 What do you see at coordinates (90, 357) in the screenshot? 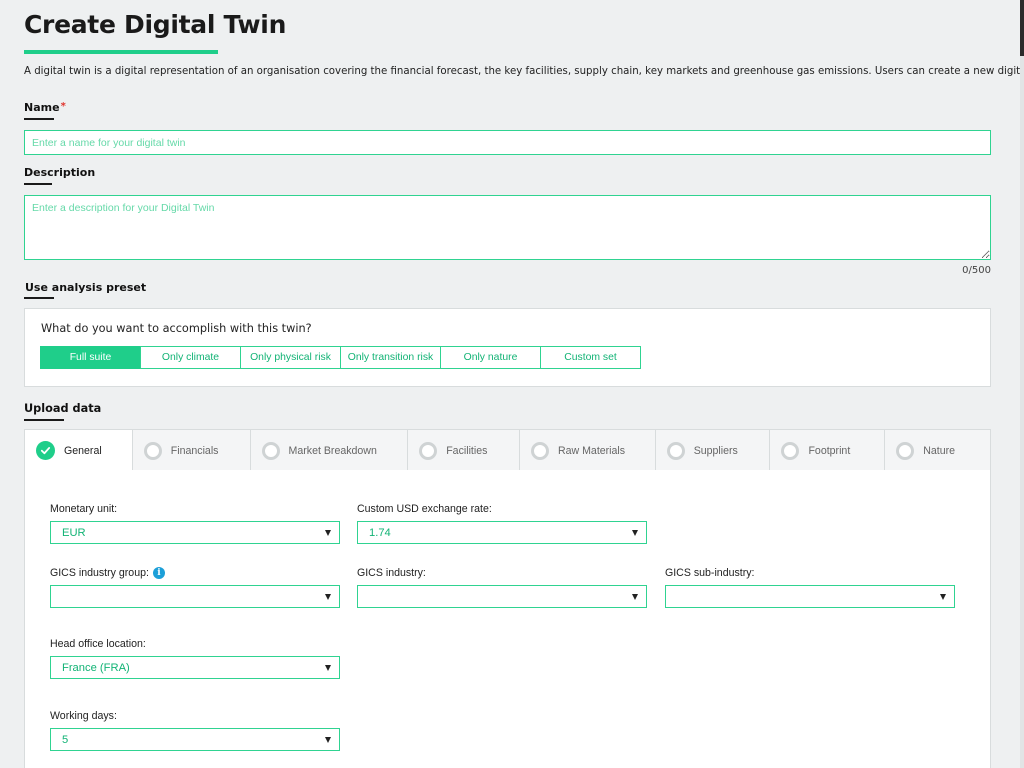
I see `preset-option-full-suite: Full suite` at bounding box center [90, 357].